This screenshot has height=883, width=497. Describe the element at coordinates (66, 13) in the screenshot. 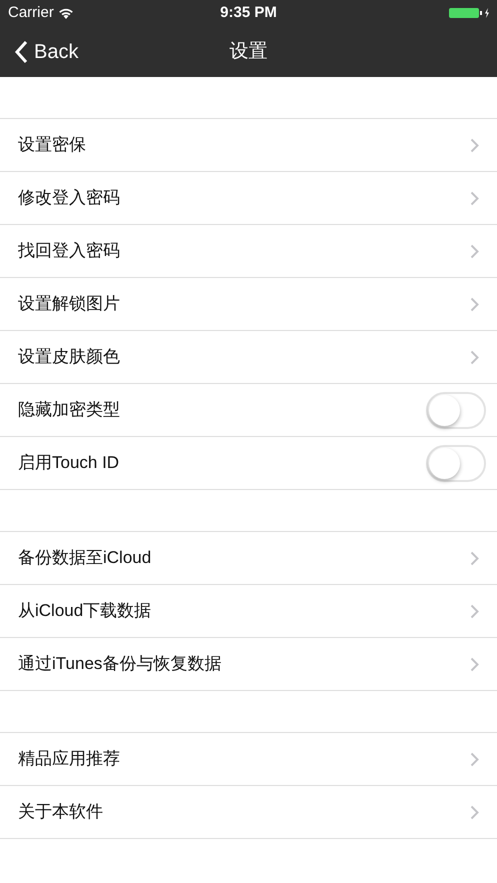

I see `wifi-icon` at that location.